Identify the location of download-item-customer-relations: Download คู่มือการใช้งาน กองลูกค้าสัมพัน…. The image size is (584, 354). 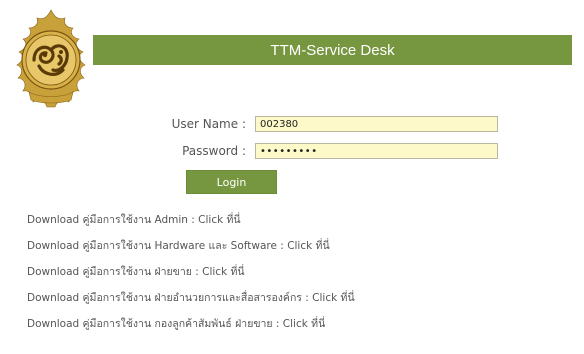
(297, 328).